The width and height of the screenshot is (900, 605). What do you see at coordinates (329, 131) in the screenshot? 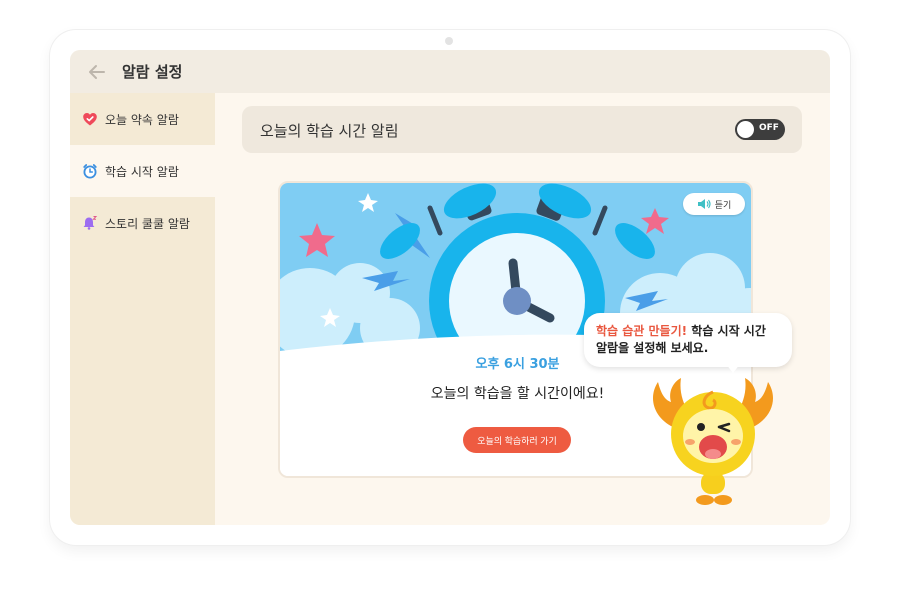
I see `setting-label: 오늘의 학습 시간 알림` at bounding box center [329, 131].